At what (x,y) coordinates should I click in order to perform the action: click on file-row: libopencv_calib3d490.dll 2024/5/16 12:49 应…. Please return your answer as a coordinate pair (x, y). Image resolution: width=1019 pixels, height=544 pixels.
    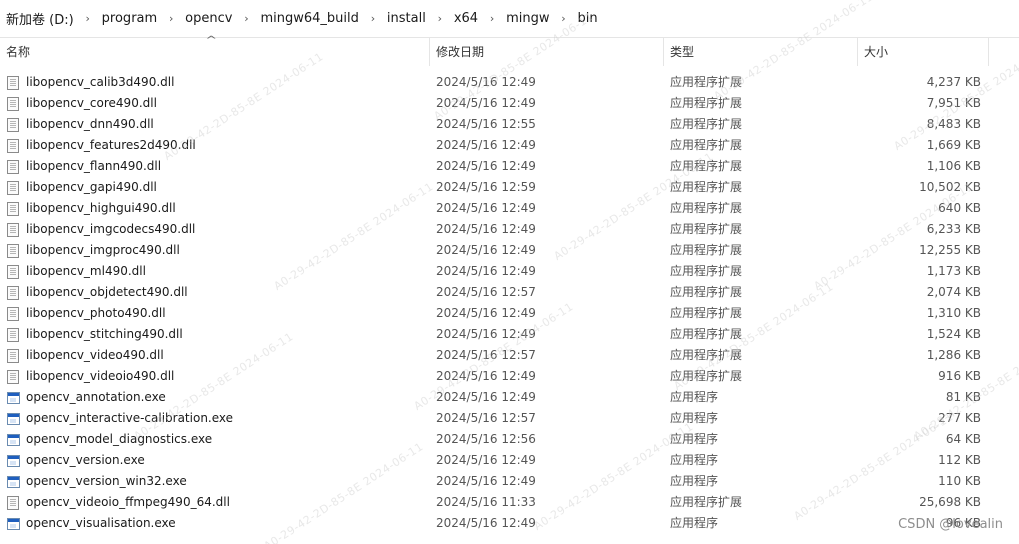
    Looking at the image, I should click on (509, 82).